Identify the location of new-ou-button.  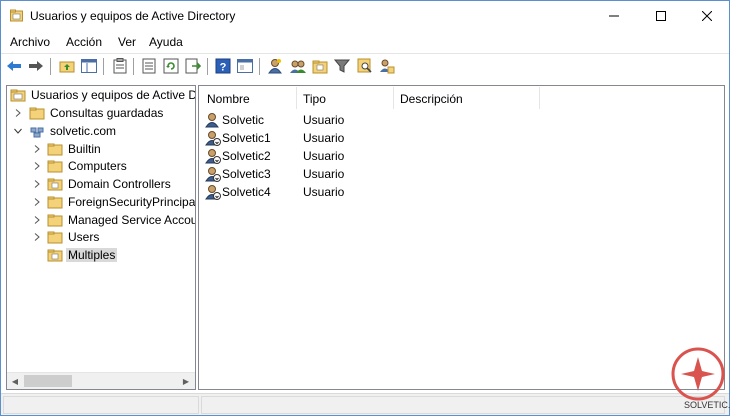
(320, 66).